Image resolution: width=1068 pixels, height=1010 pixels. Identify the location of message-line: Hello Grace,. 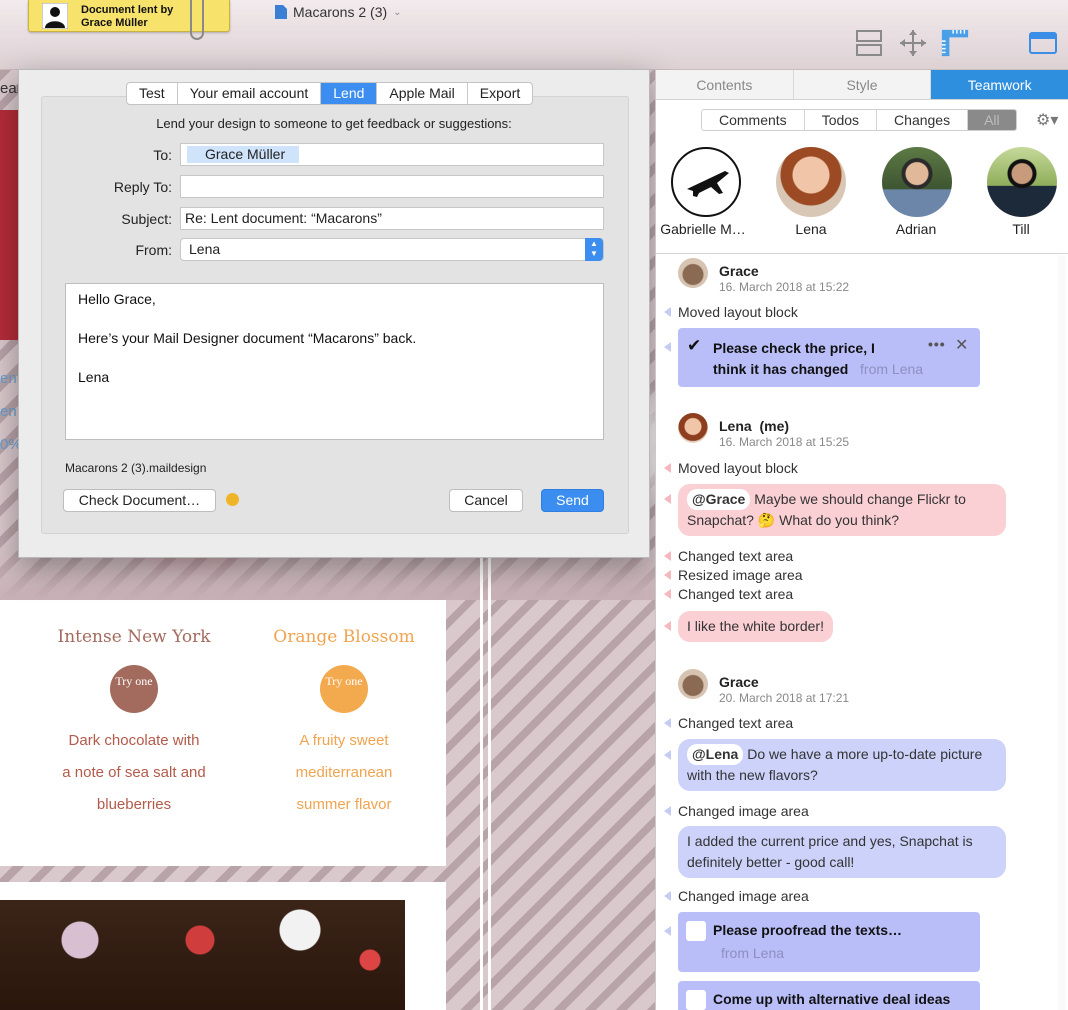
(117, 299).